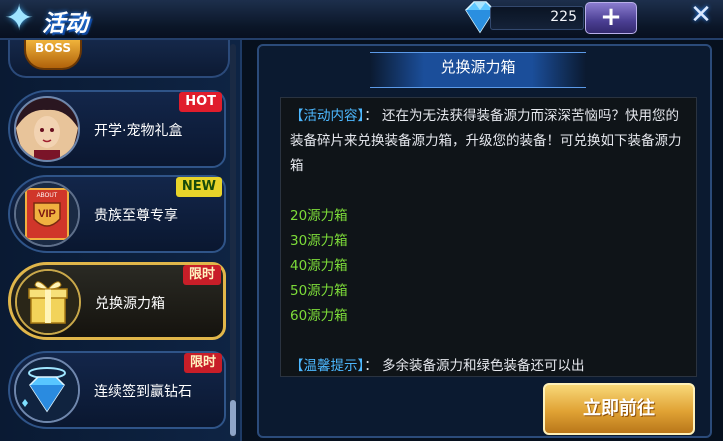 Image resolution: width=723 pixels, height=441 pixels. I want to click on list-item-label: 连续签到赢钻石, so click(143, 392).